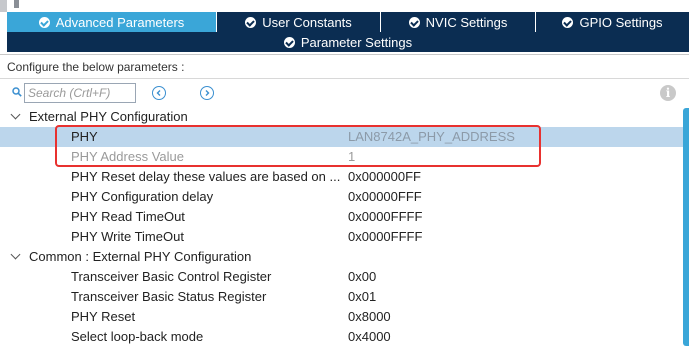 This screenshot has width=689, height=346. I want to click on config-instructions: Configure the below parameters :, so click(96, 67).